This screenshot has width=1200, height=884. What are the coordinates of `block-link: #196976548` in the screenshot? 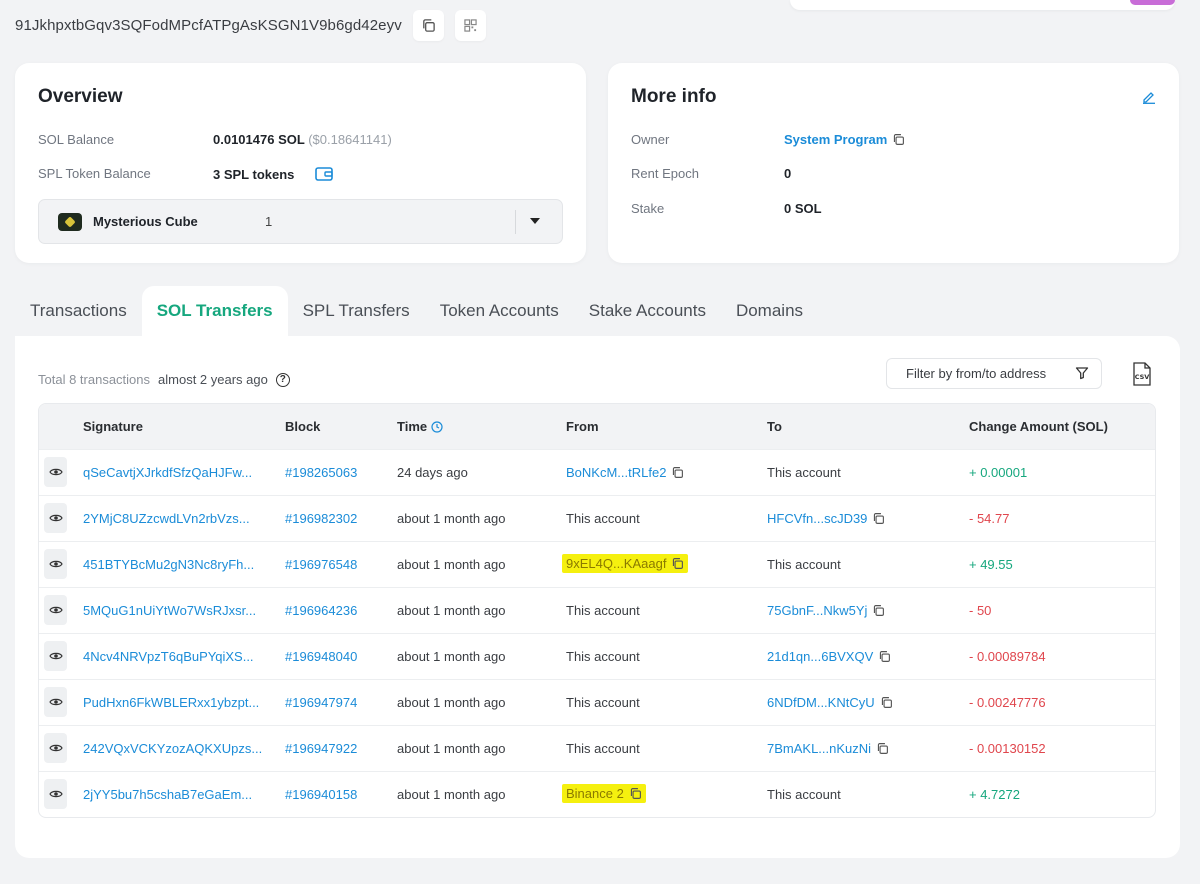 It's located at (321, 564).